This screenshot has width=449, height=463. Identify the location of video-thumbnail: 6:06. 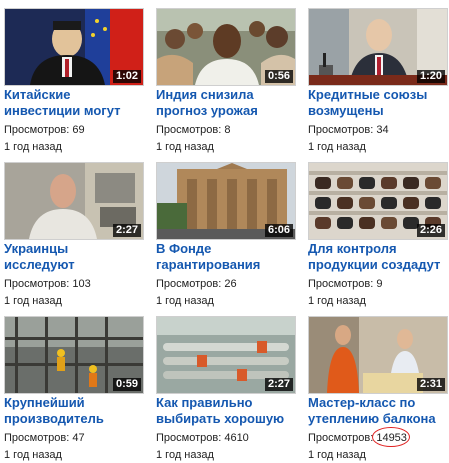
(226, 201).